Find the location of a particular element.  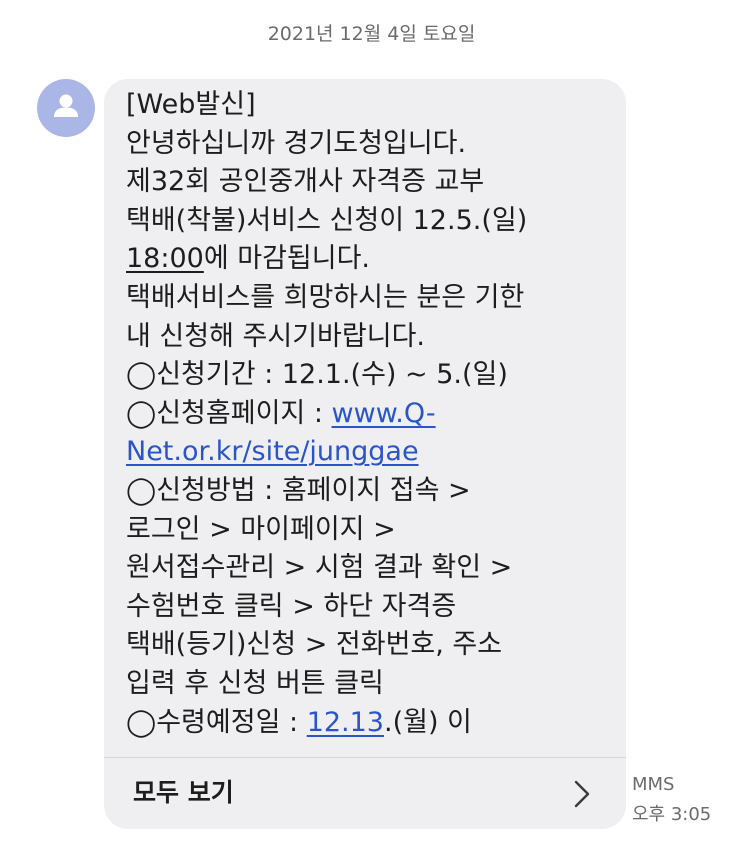

message-timestamp: 오후 3:05 is located at coordinates (672, 814).